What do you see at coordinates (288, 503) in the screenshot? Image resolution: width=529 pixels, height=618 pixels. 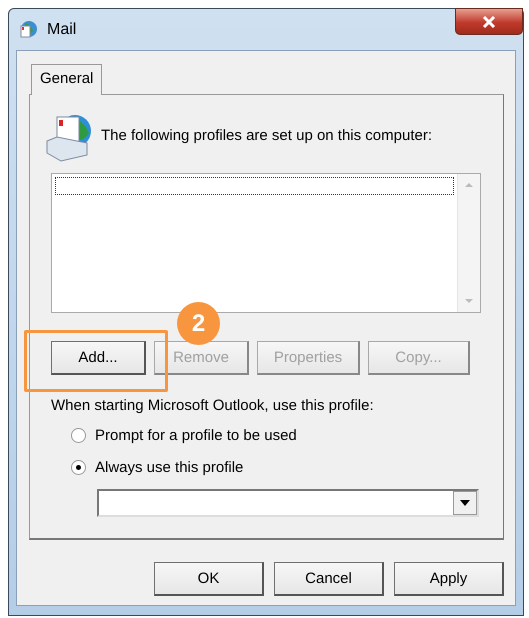 I see `profile-dropdown` at bounding box center [288, 503].